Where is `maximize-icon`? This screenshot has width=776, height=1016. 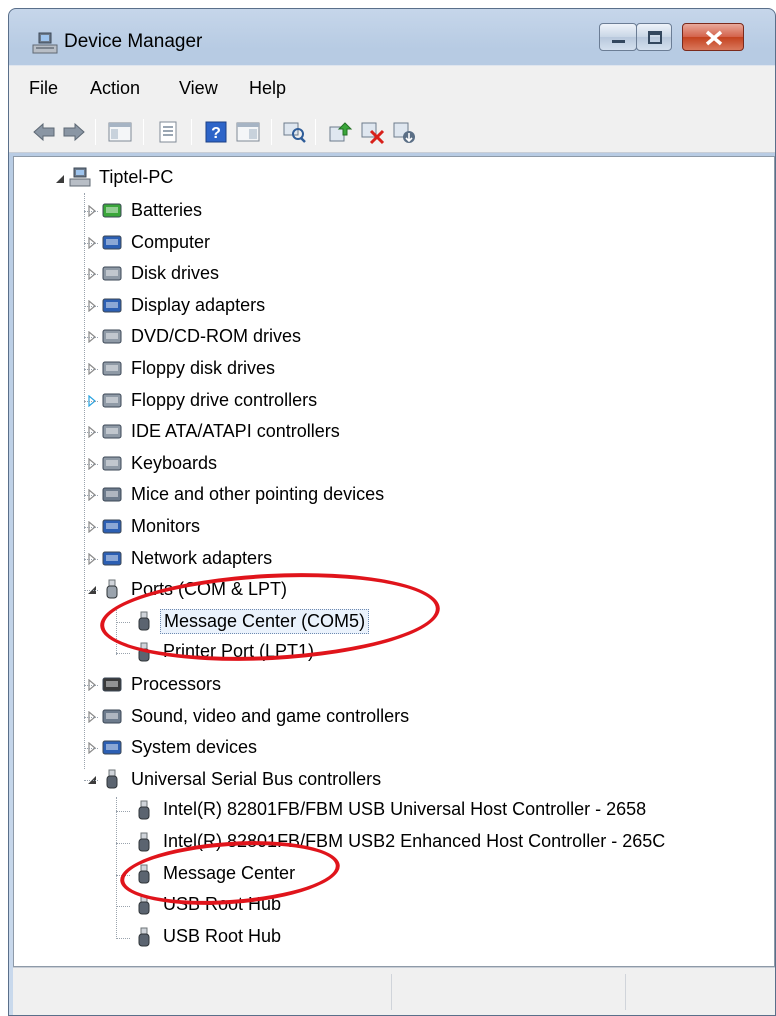
maximize-icon is located at coordinates (655, 37).